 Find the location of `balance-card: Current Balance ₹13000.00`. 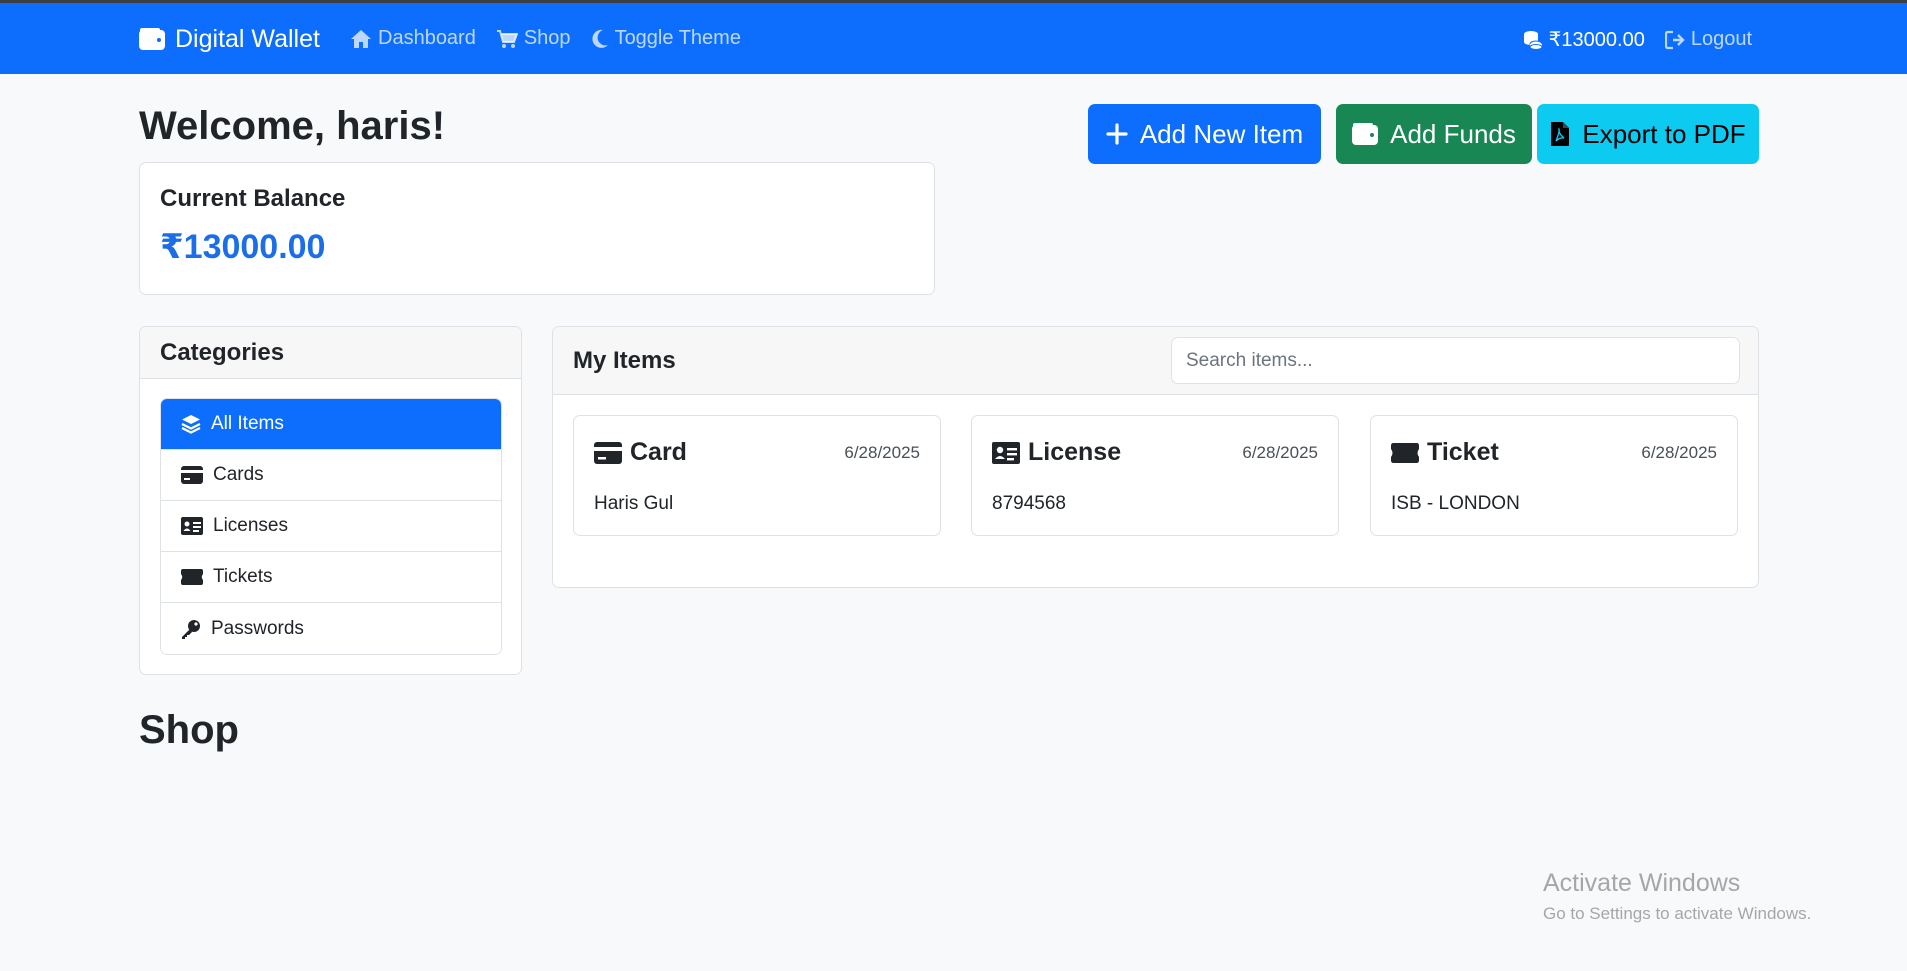

balance-card: Current Balance ₹13000.00 is located at coordinates (537, 228).